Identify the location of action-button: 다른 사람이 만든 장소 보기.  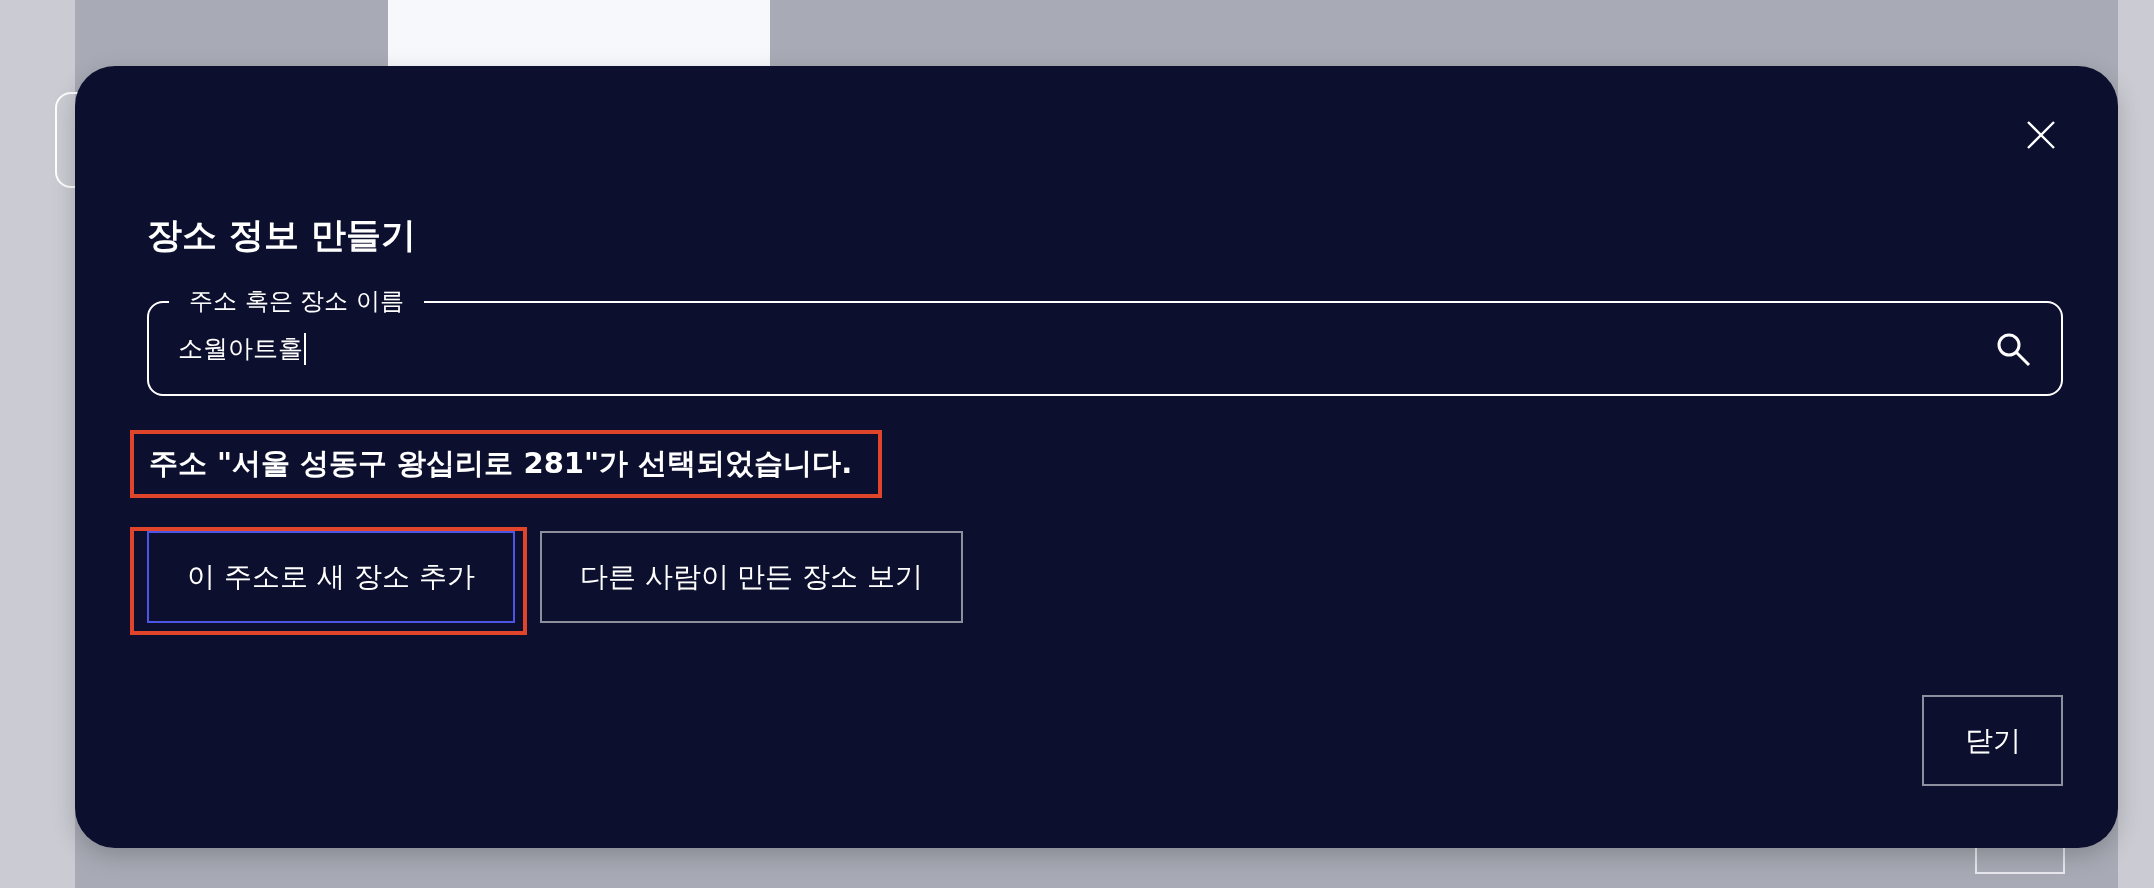
(751, 577).